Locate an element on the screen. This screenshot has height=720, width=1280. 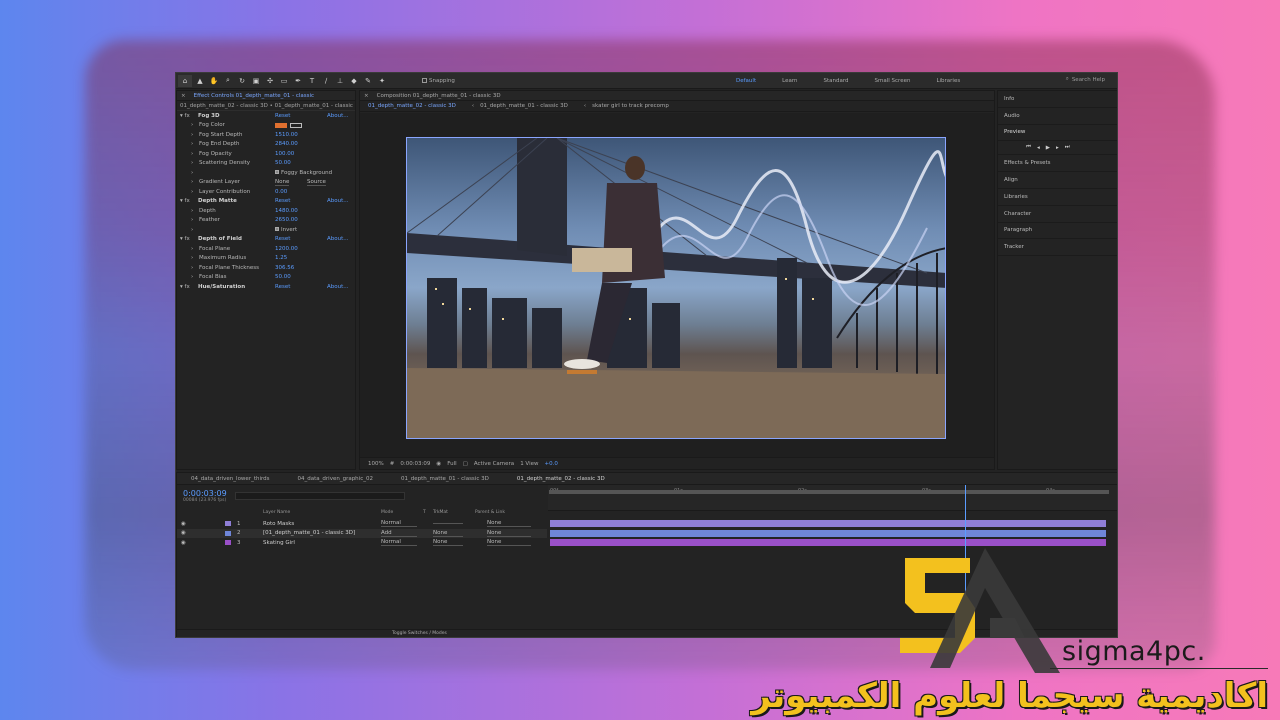
layer-row: ◉ 1 Roto Masks Normal None is located at coordinates (362, 523).